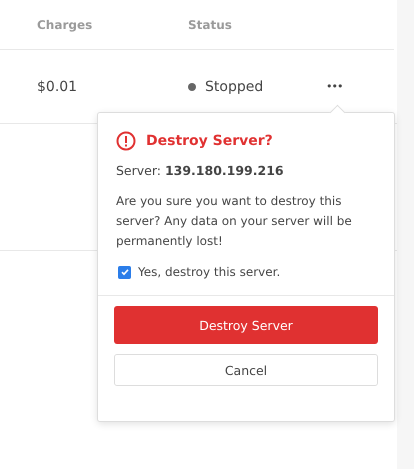  I want to click on popover-title: Destroy Server?, so click(209, 141).